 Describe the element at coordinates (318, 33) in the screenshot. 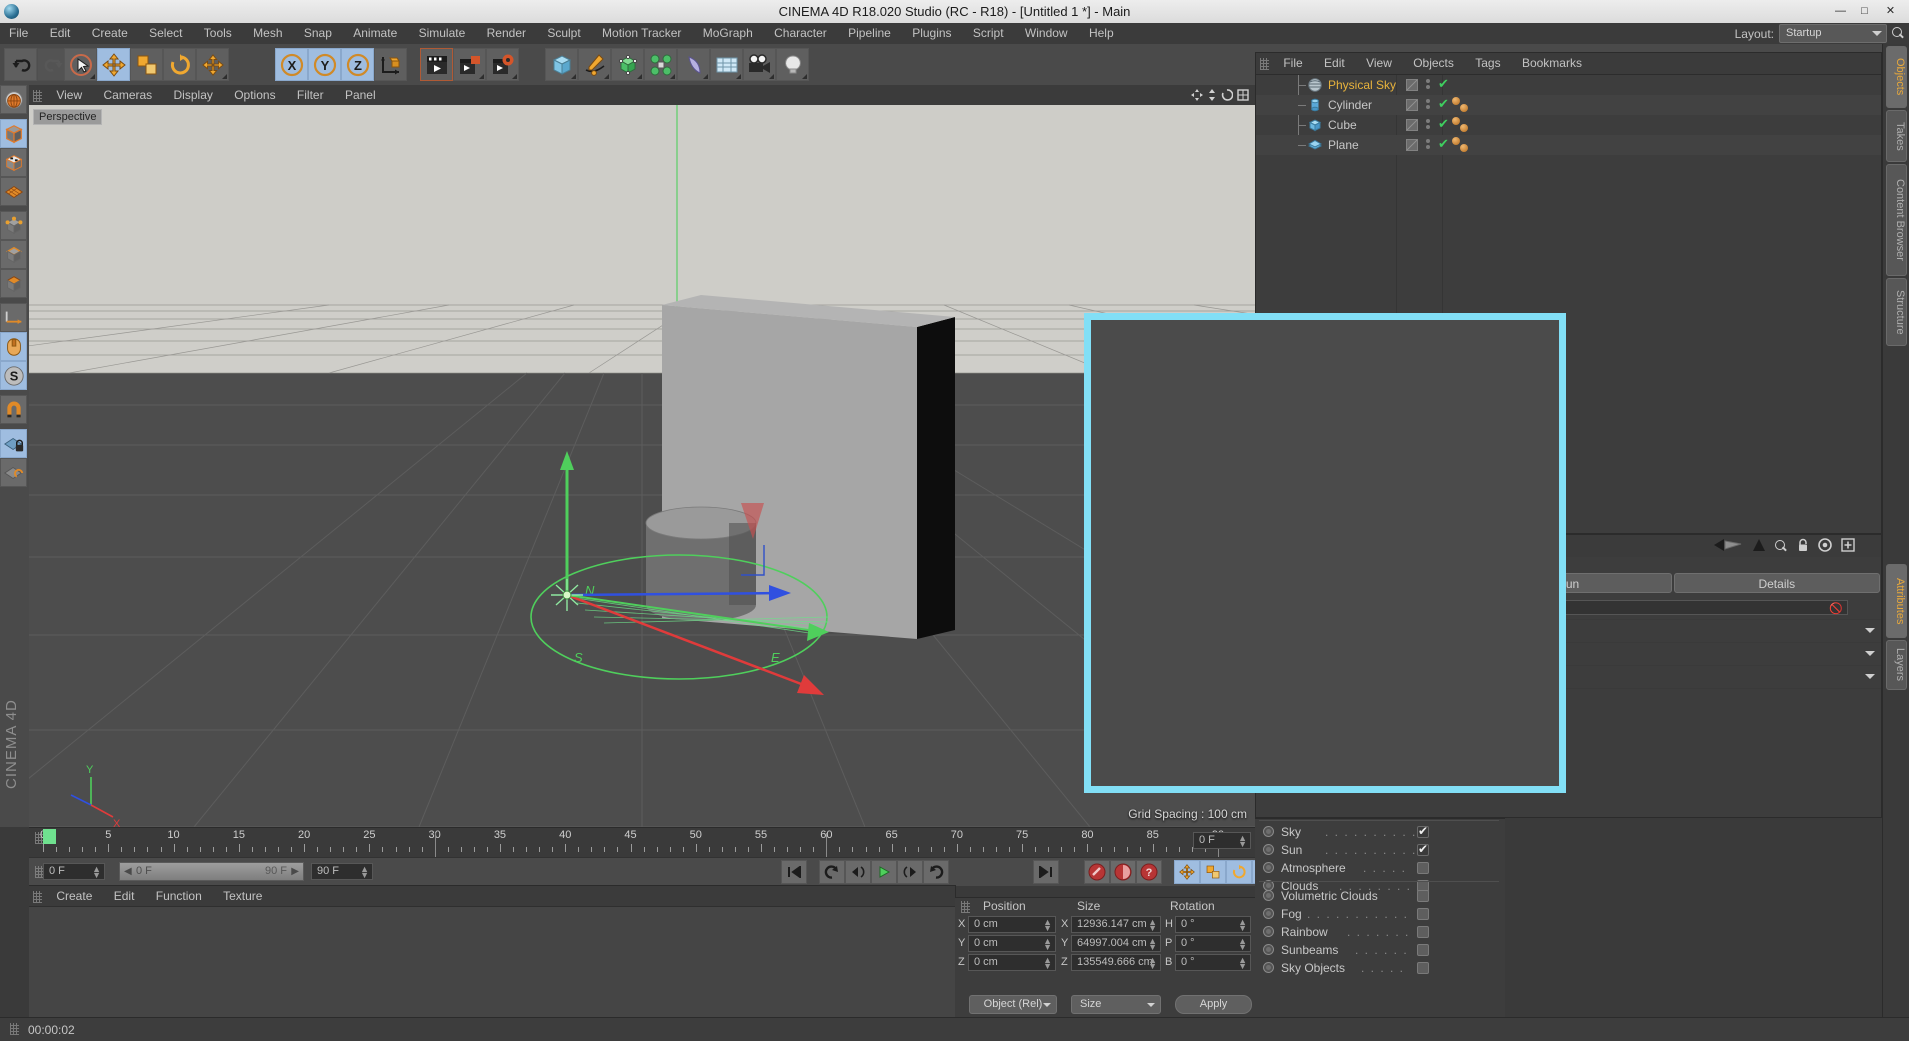

I see `menu-item-snap: Snap` at that location.